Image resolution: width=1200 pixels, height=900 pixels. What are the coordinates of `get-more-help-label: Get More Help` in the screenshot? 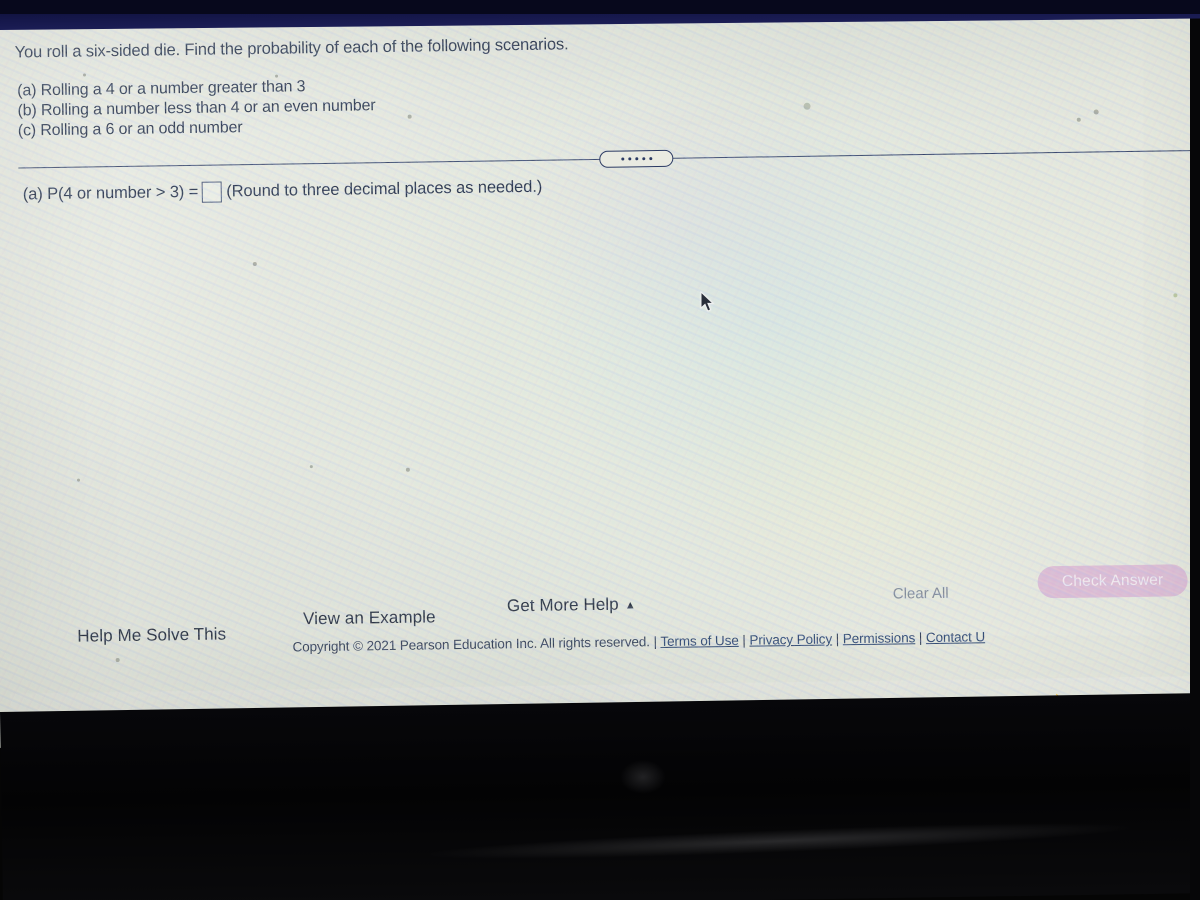 It's located at (562, 605).